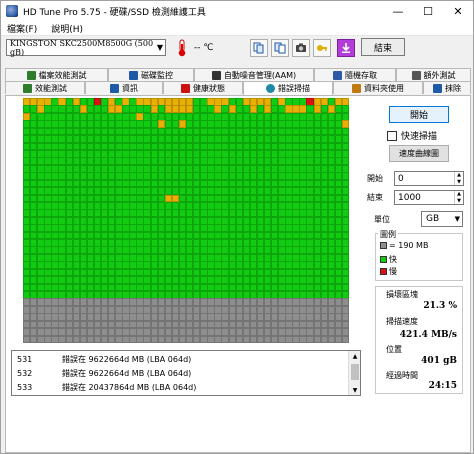 The height and width of the screenshot is (454, 474). Describe the element at coordinates (209, 88) in the screenshot. I see `tab-label: 健康狀態` at that location.